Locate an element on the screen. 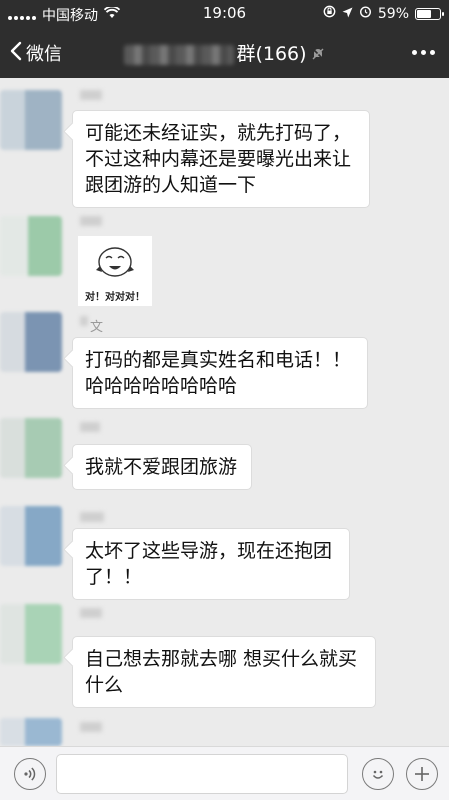 This screenshot has width=449, height=800. chat-title: 群(166) is located at coordinates (224, 52).